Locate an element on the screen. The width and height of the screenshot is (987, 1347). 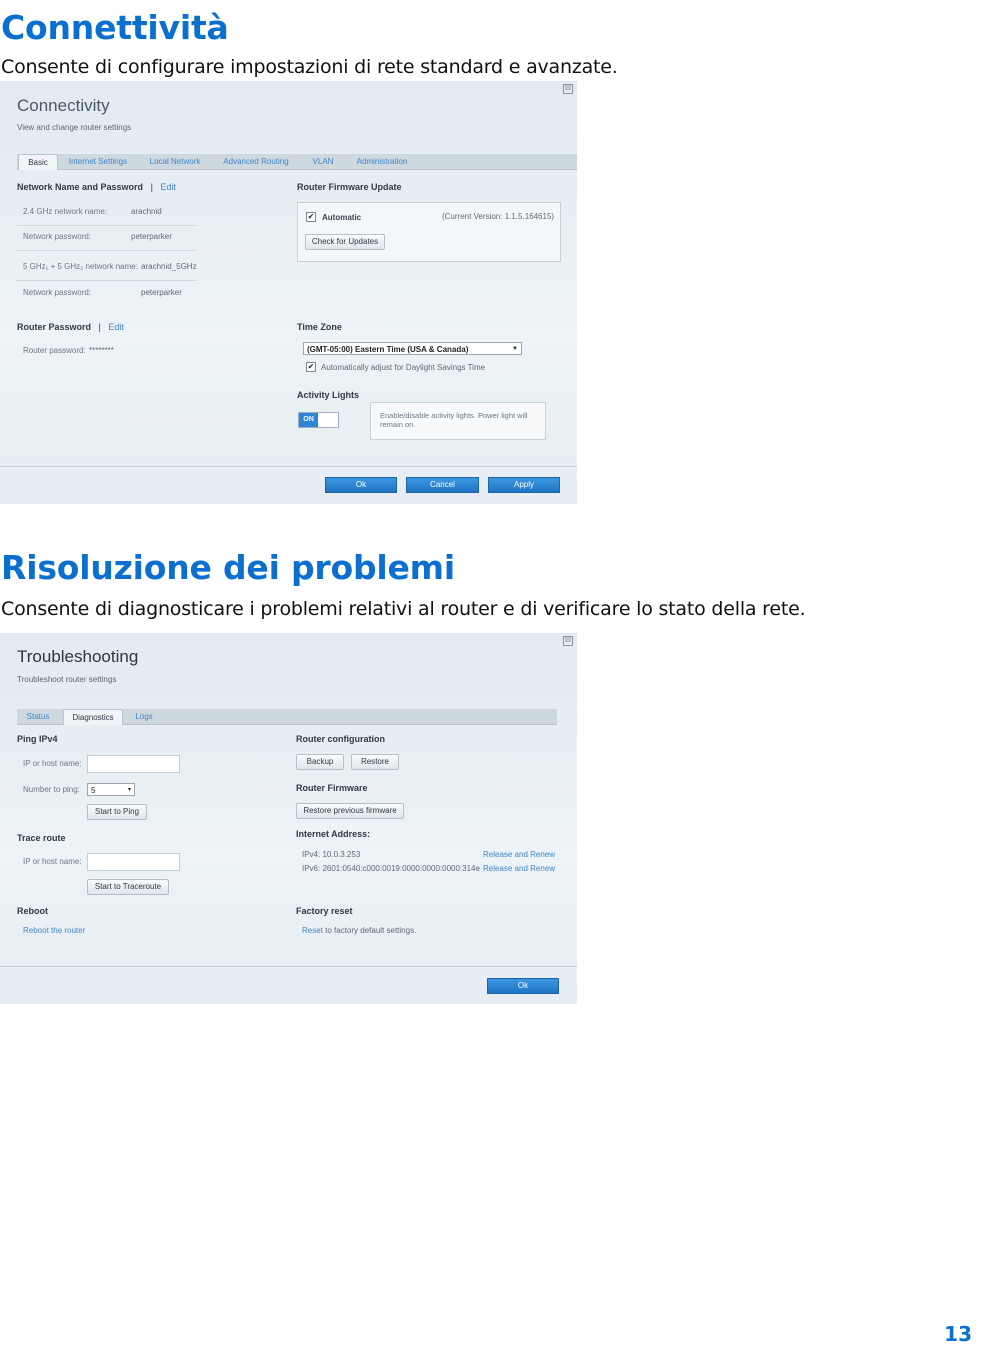
network-name-heading: Network Name and Password | Edit is located at coordinates (96, 187).